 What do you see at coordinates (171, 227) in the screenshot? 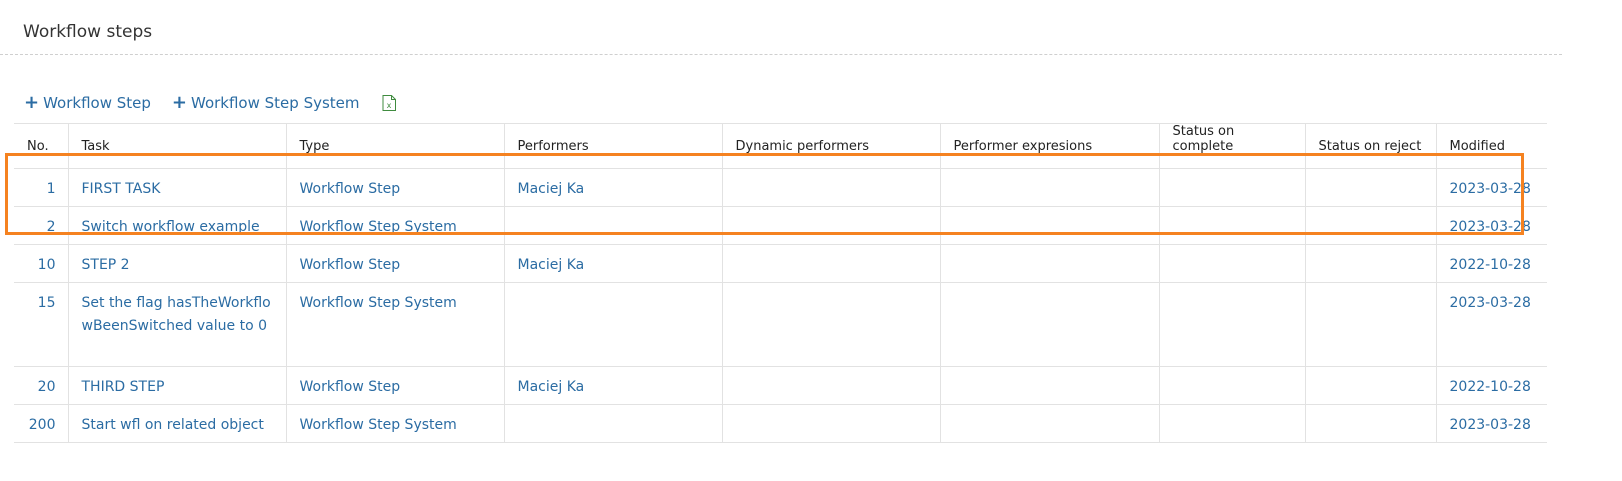
I see `task-link: Switch workflow example` at bounding box center [171, 227].